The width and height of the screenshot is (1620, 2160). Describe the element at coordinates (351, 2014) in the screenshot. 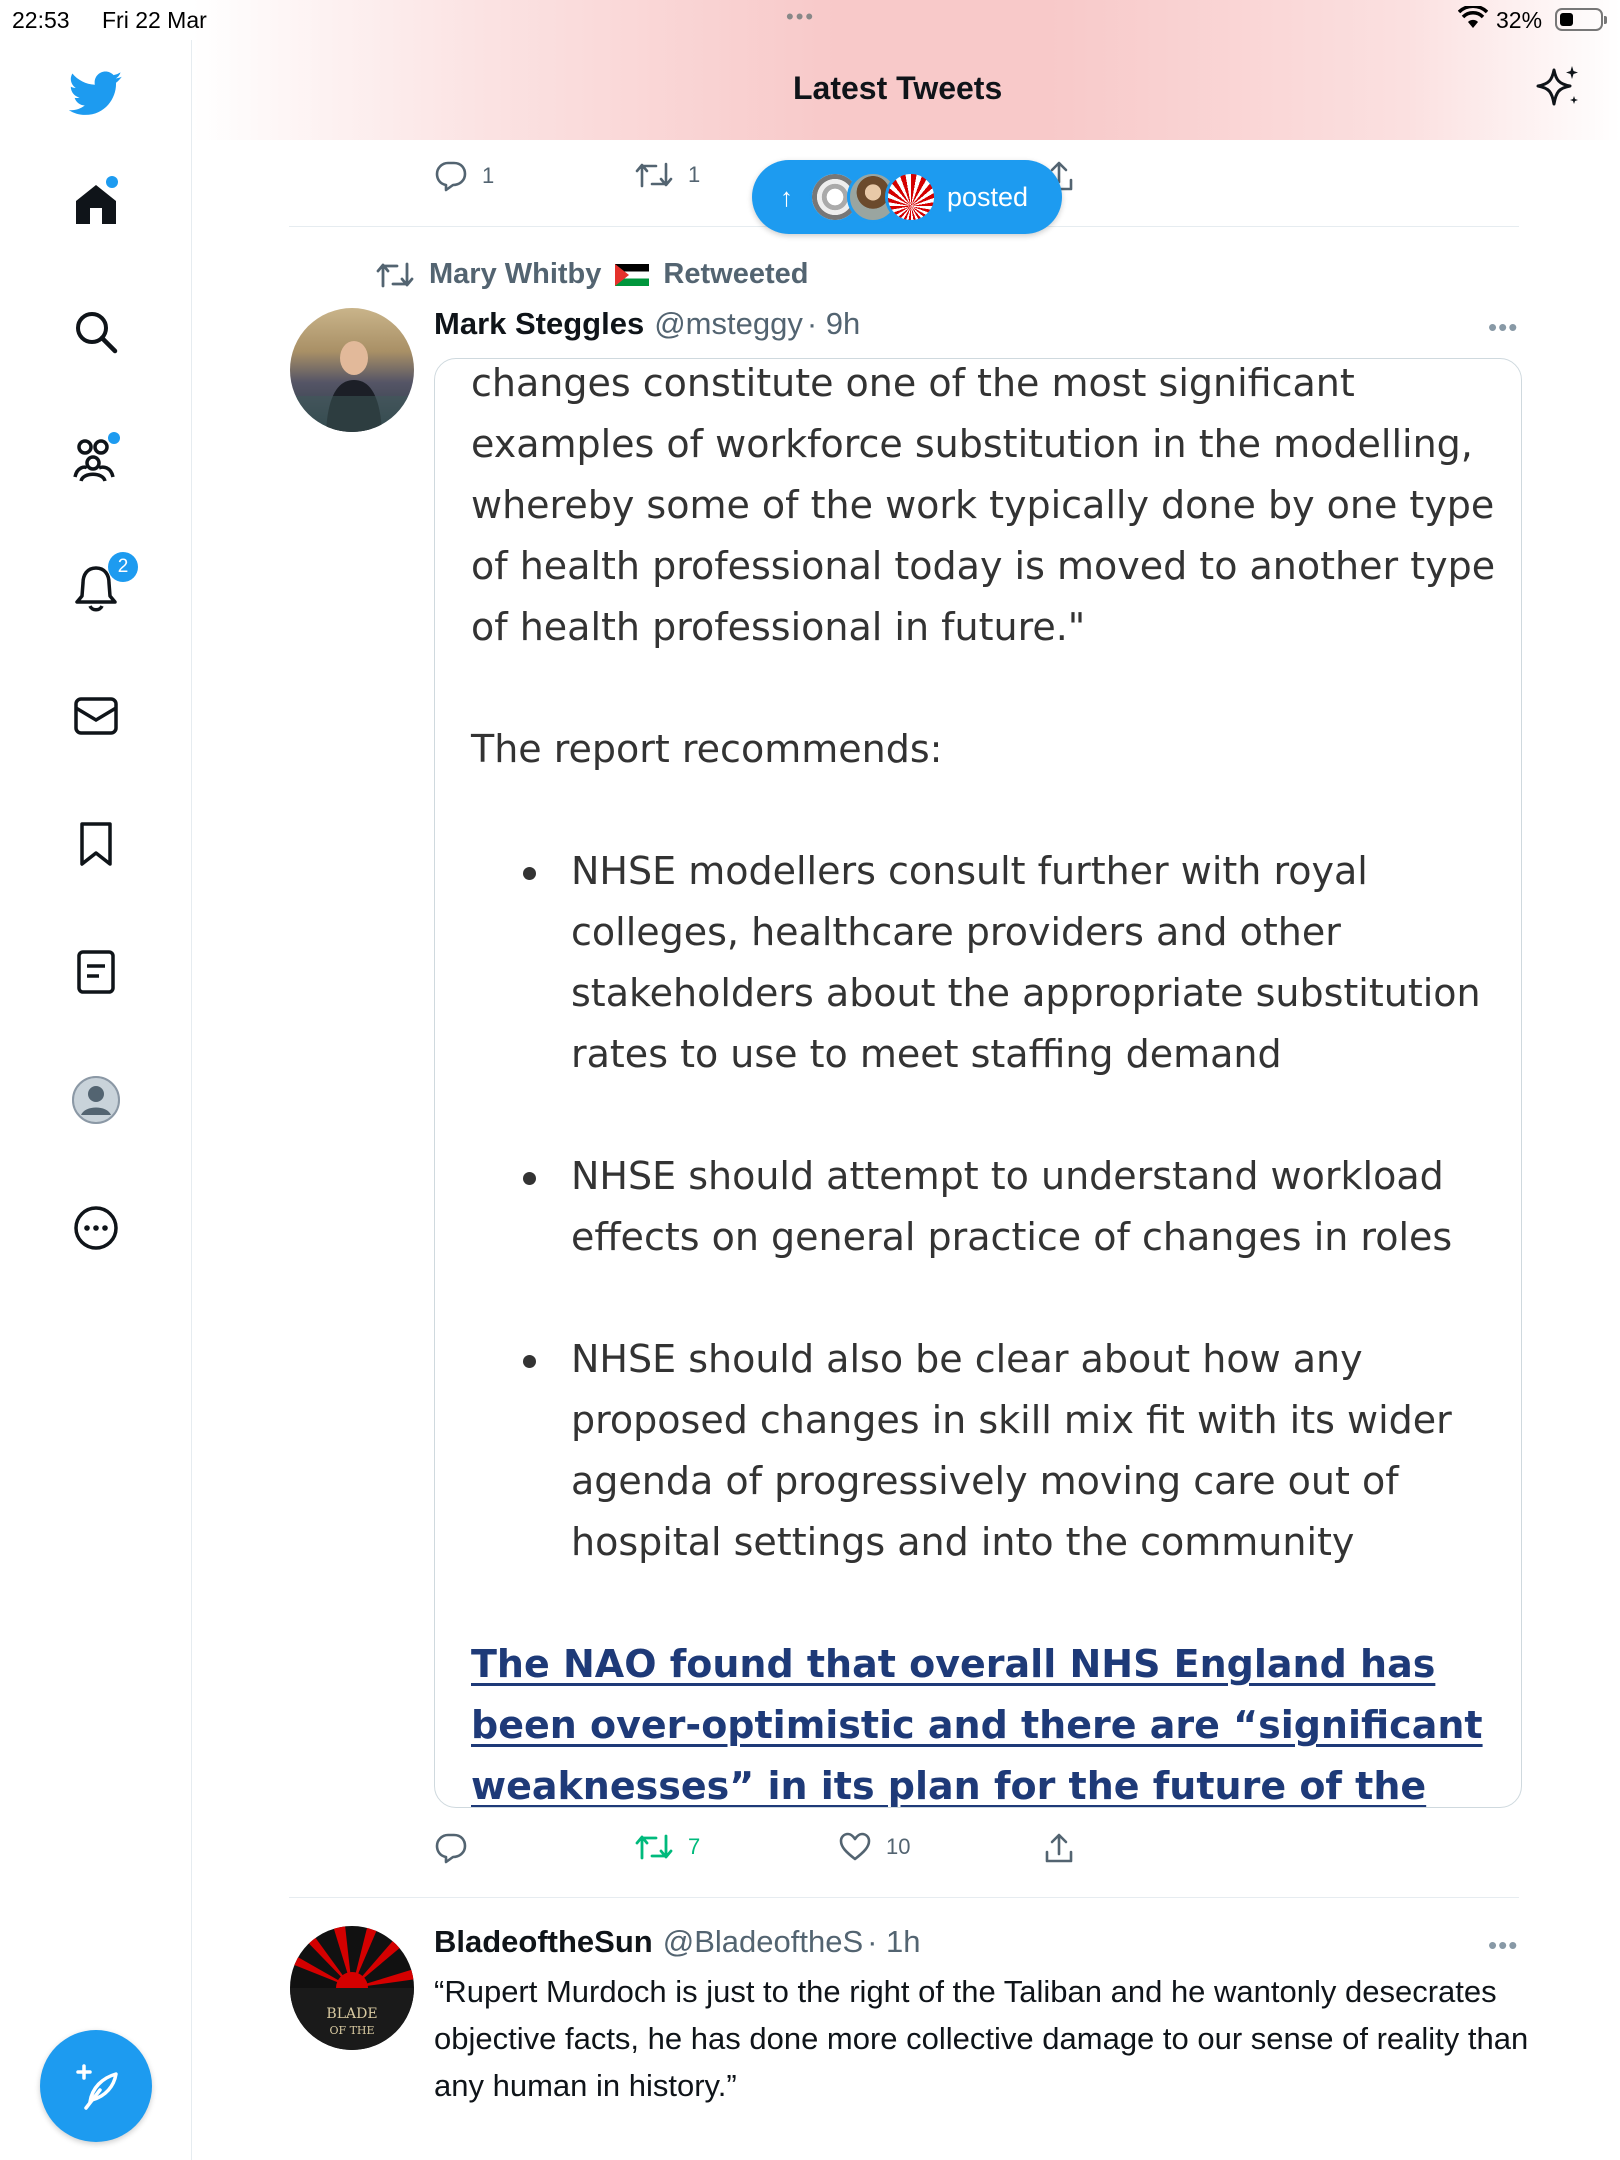

I see `svg-text: BLADE` at that location.